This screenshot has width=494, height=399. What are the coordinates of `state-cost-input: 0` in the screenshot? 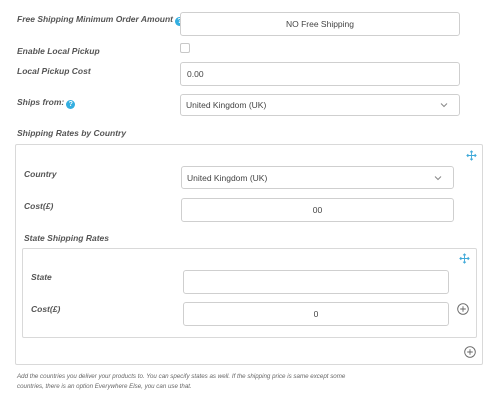 It's located at (316, 314).